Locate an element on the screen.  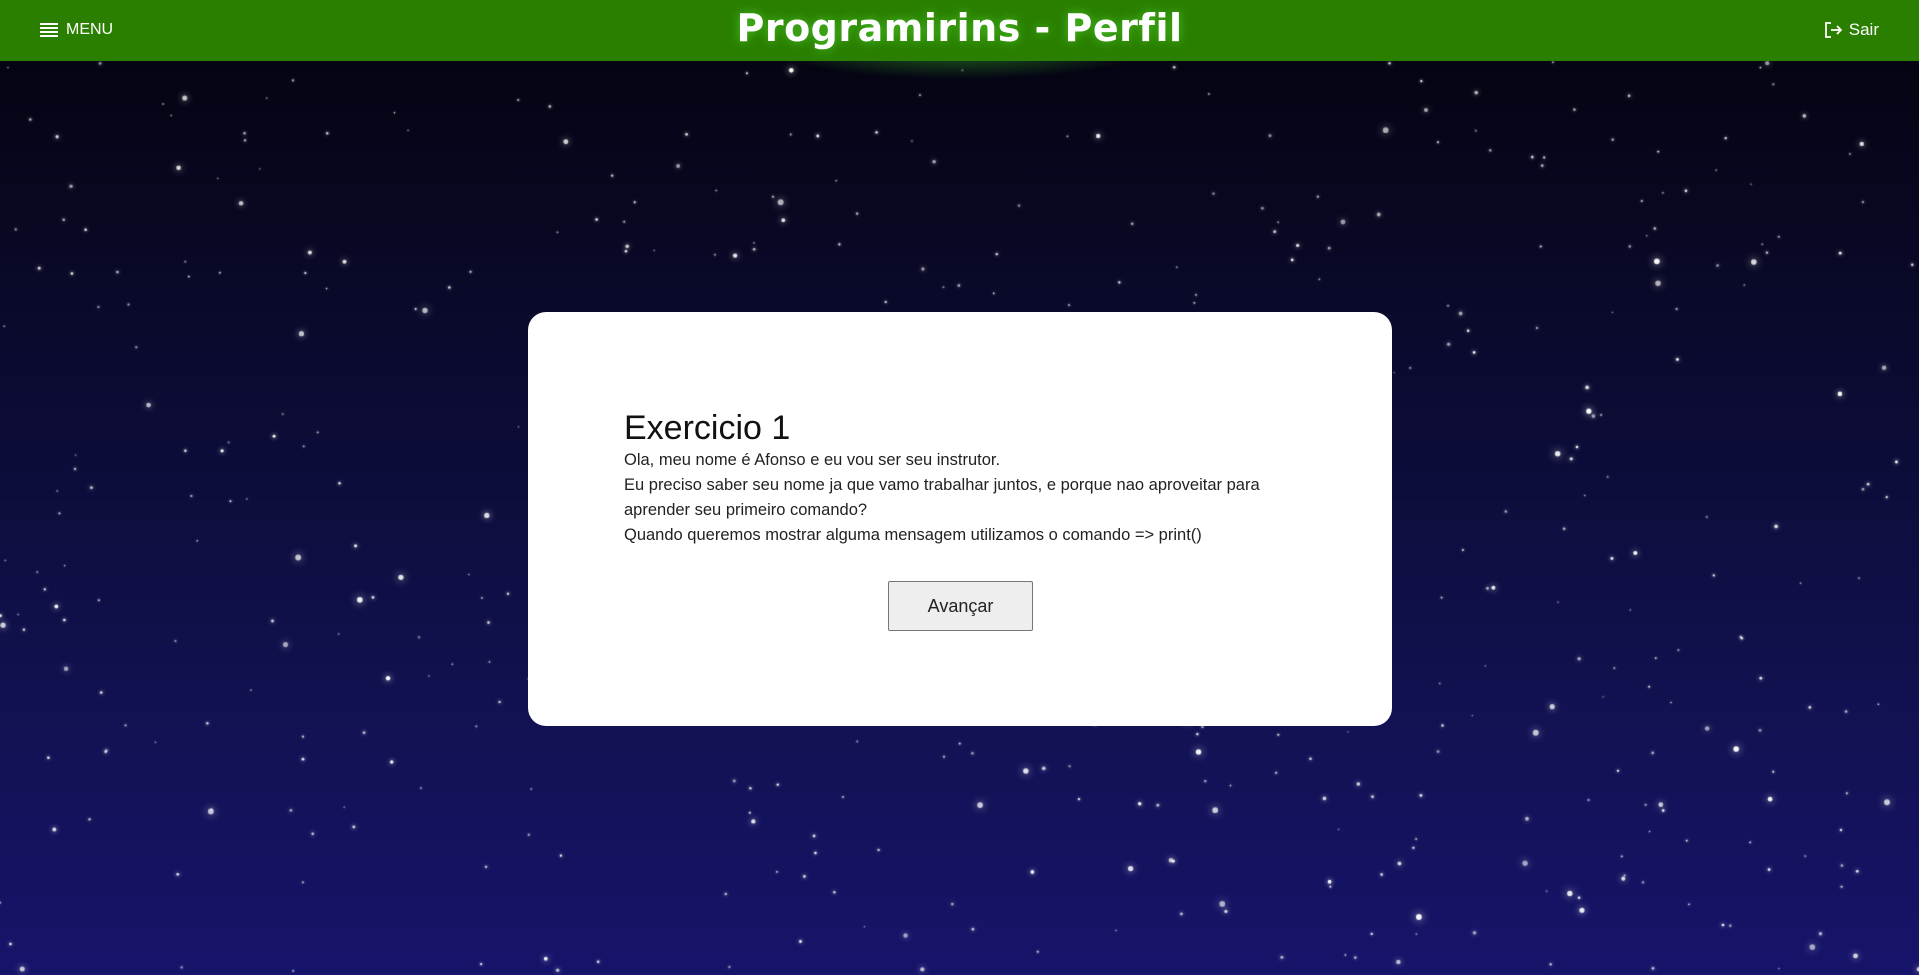
logout-label: Sair is located at coordinates (1863, 29).